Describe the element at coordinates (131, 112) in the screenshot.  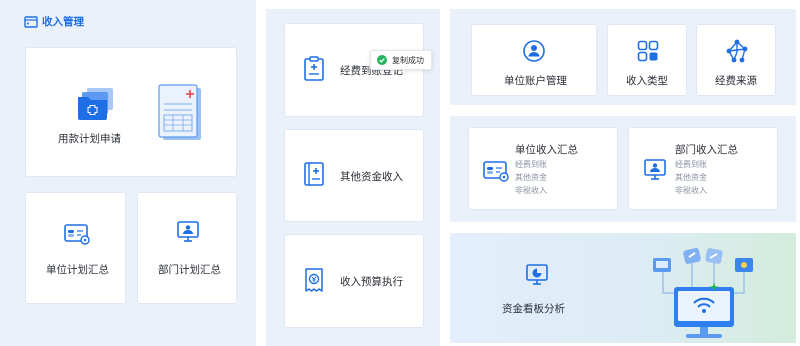
I see `card-apply: 用款计划申请` at that location.